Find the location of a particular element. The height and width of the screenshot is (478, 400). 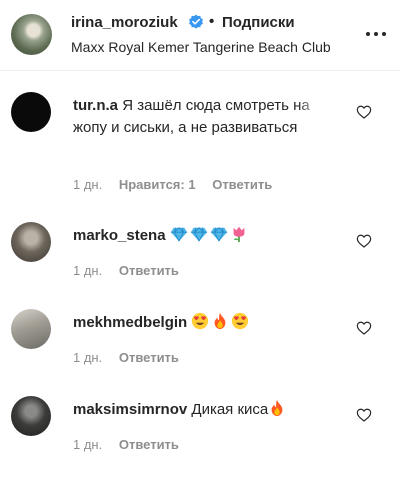

comment-meta: 1 дн. Нравится: 1 Ответить is located at coordinates (179, 184).